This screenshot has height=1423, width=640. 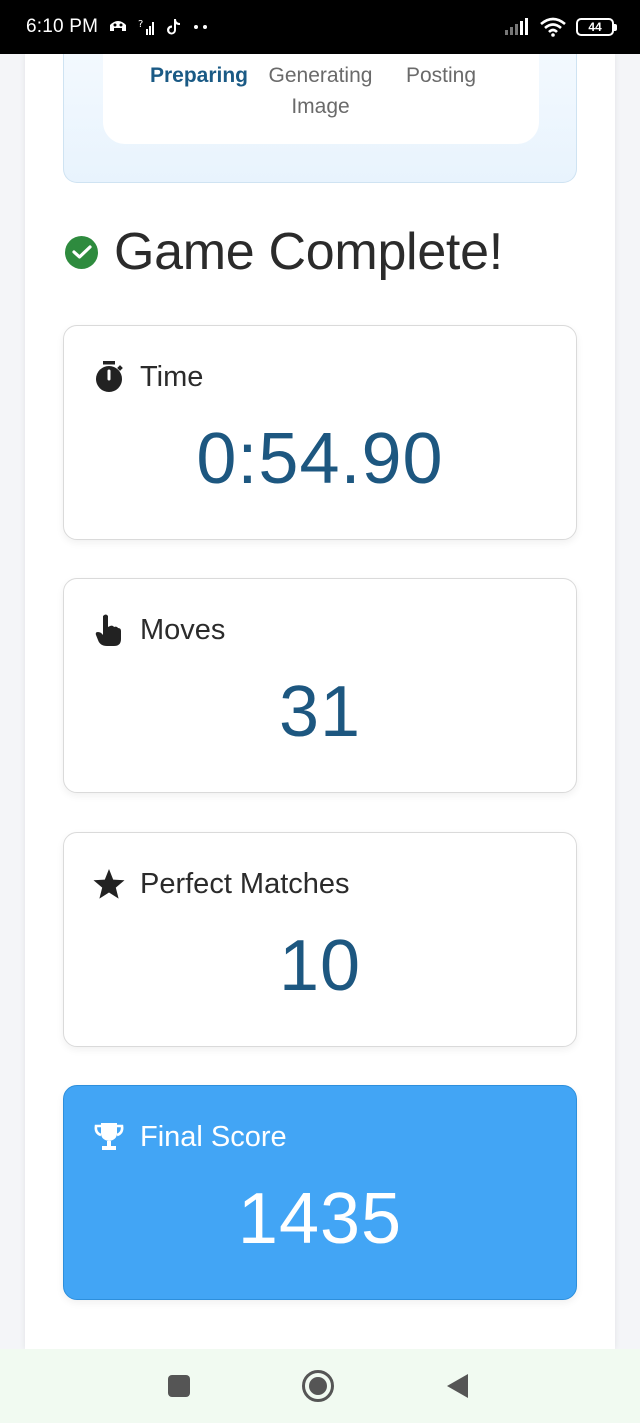 I want to click on stopwatch-icon, so click(x=109, y=377).